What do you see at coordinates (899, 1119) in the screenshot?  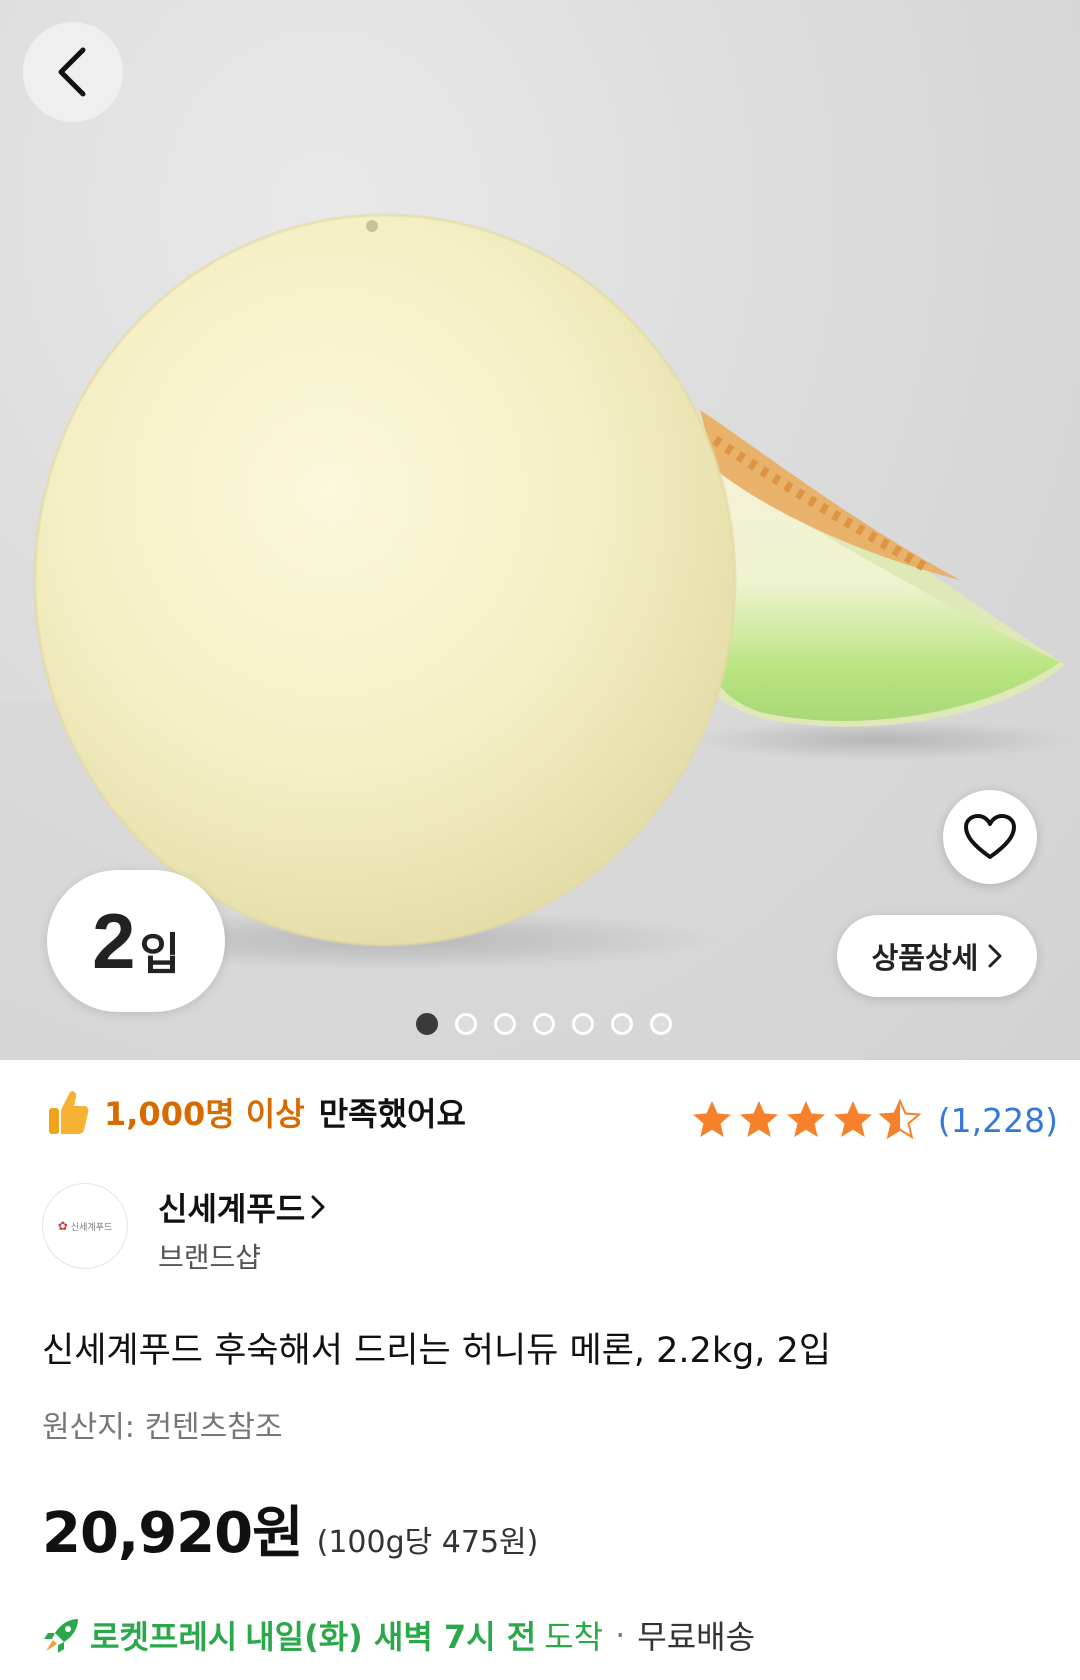 I see `half-star-icon` at bounding box center [899, 1119].